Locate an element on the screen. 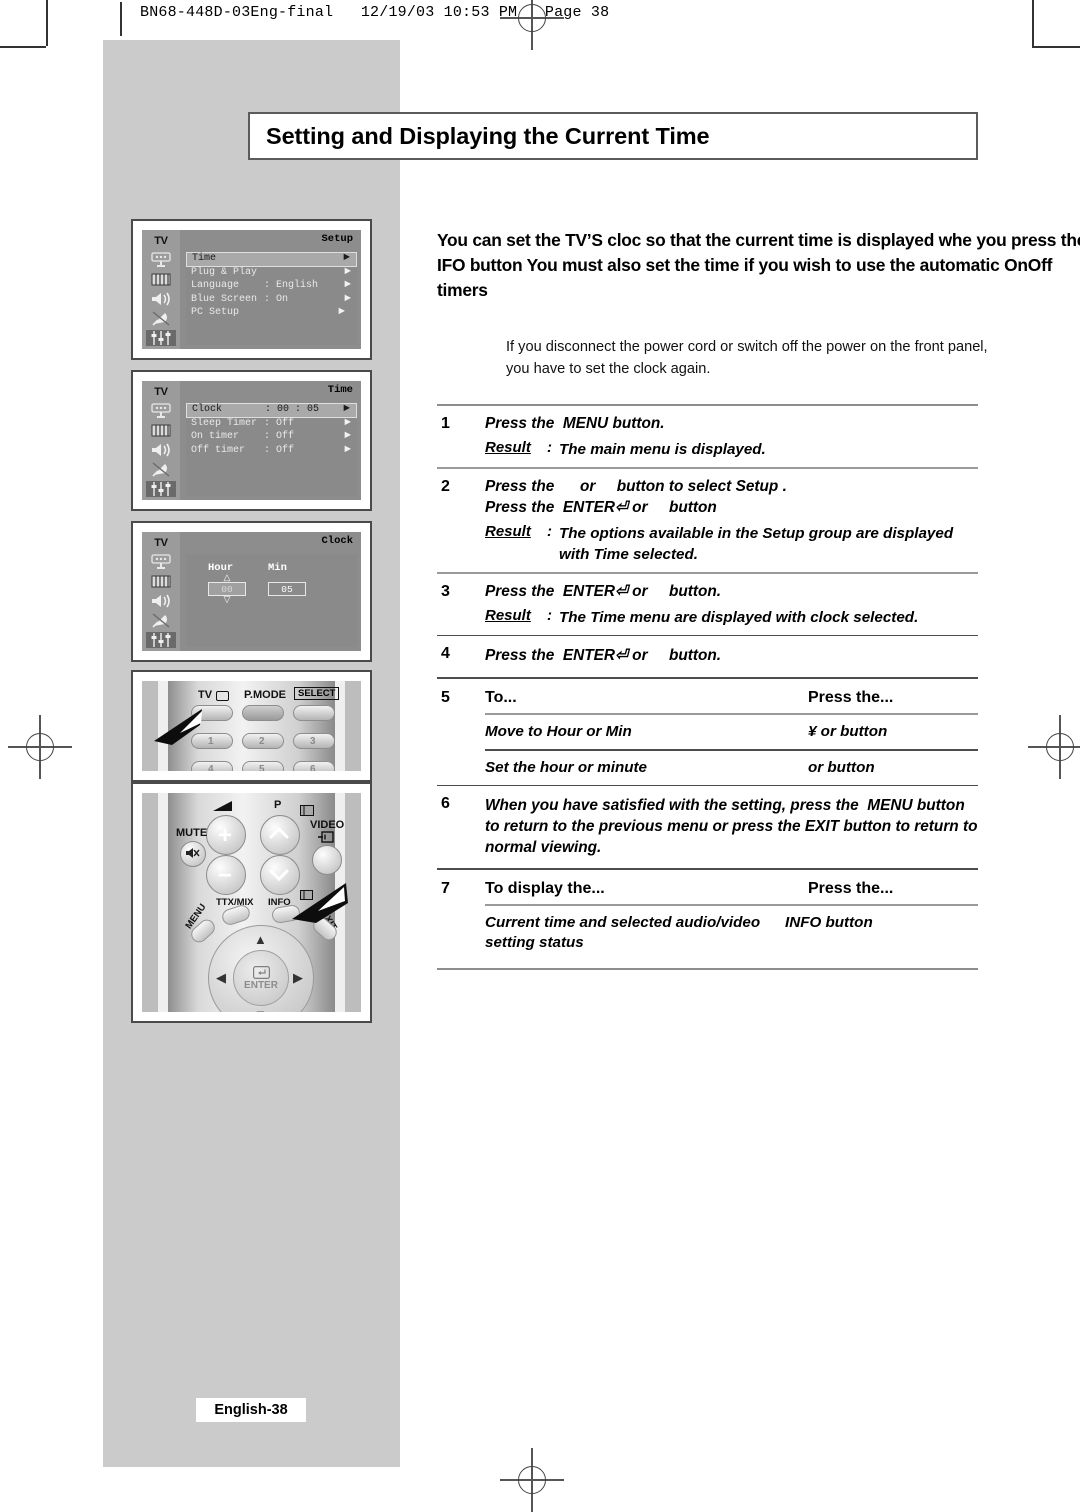  osd-row-language: Language : English ► is located at coordinates (271, 286).